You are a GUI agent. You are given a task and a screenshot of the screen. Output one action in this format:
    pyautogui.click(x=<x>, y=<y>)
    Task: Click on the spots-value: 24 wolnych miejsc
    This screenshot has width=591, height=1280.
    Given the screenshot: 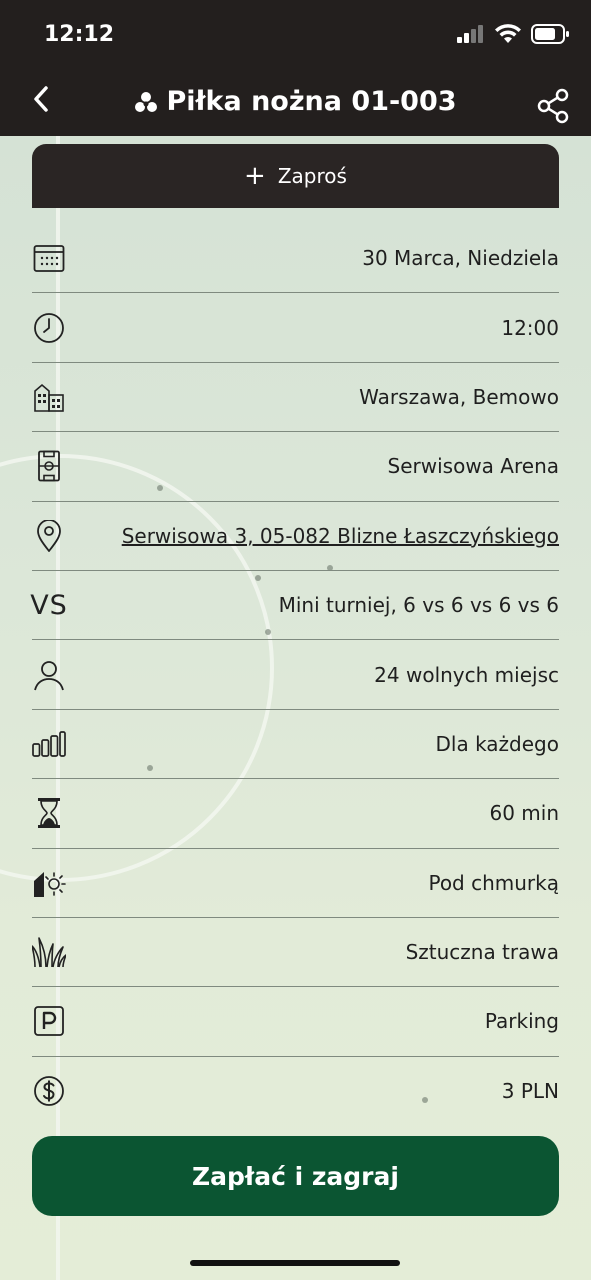 What is the action you would take?
    pyautogui.click(x=466, y=674)
    